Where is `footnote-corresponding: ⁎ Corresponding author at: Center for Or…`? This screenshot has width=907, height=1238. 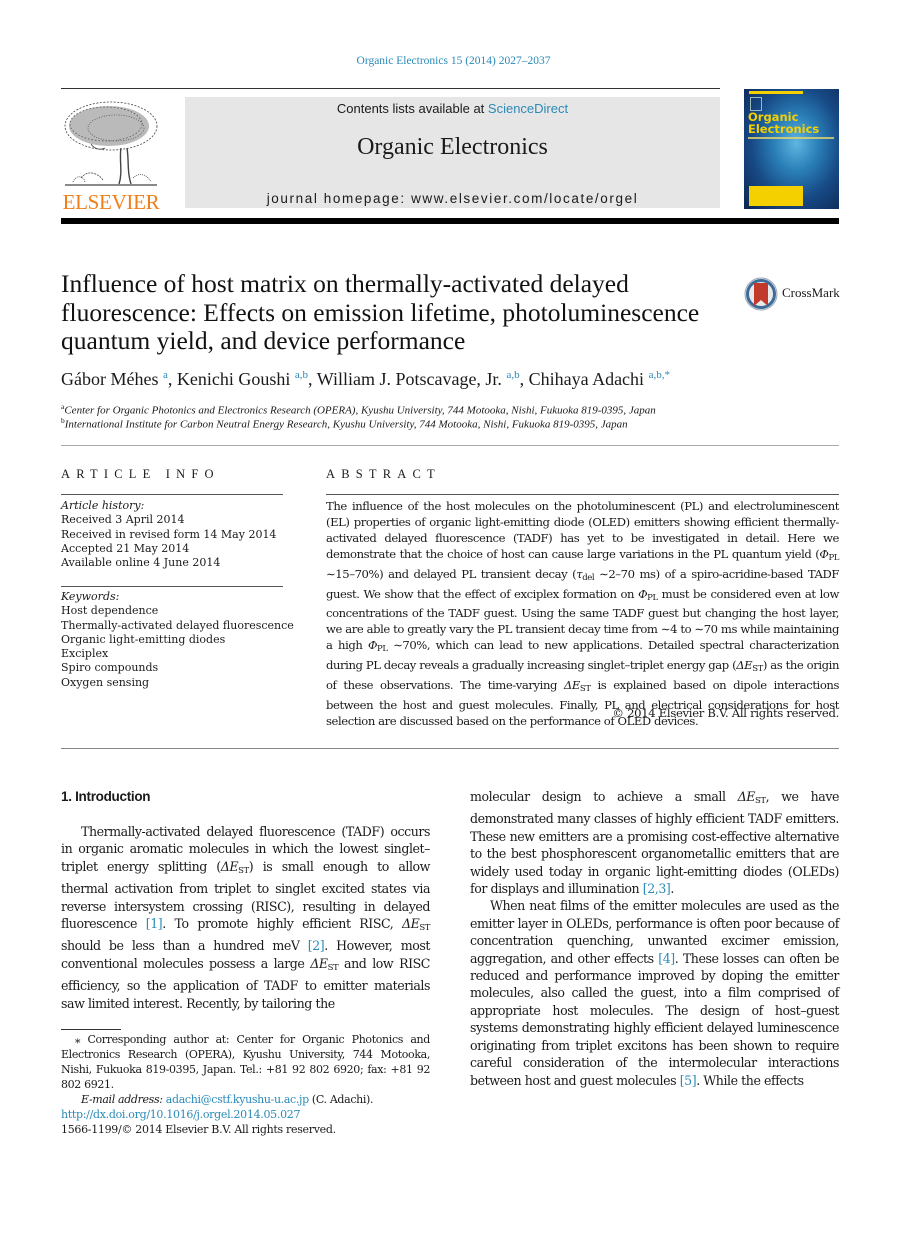 footnote-corresponding: ⁎ Corresponding author at: Center for Or… is located at coordinates (245, 1062).